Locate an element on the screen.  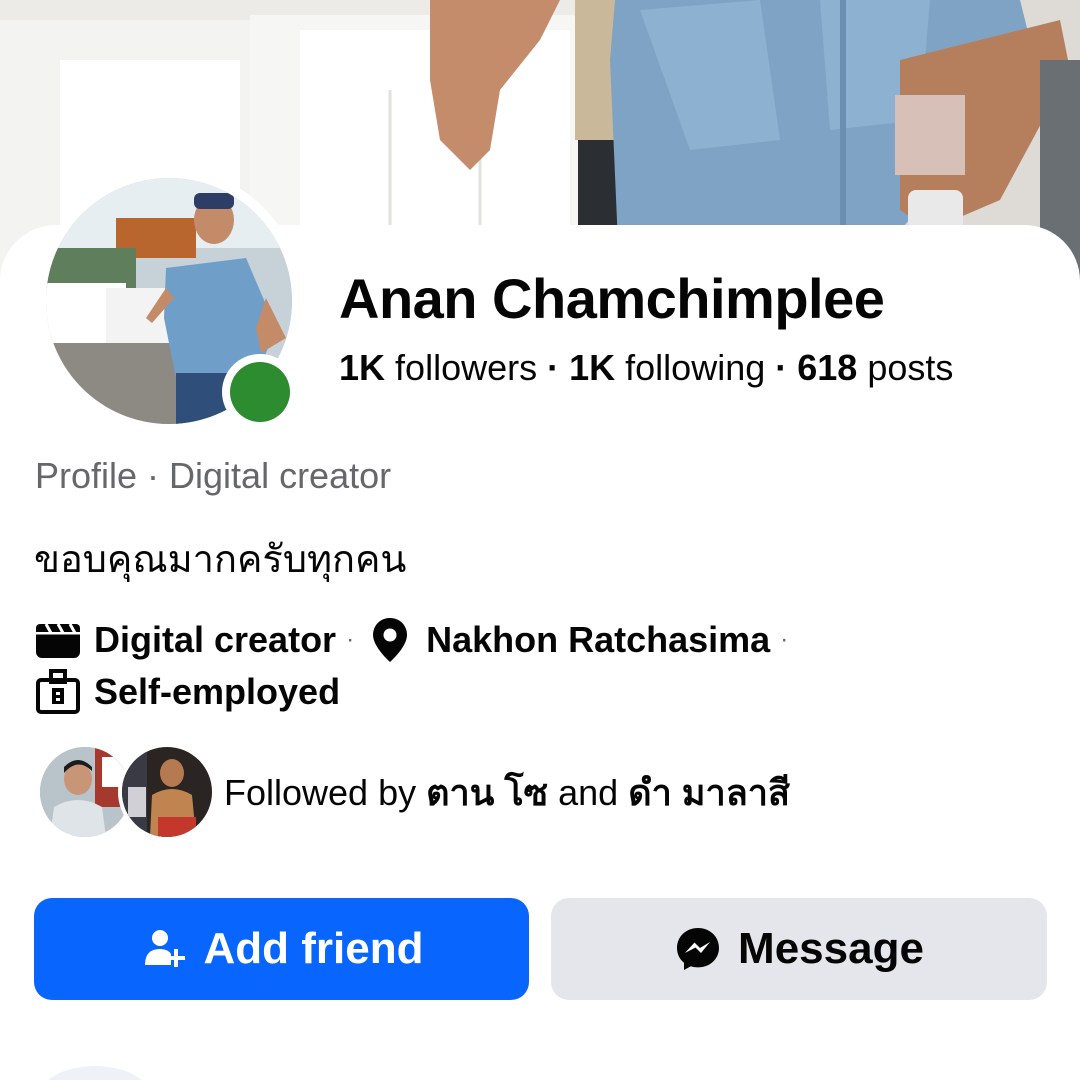
mutual-followers-text: Followed by ตาน โซ and ดำ มาลาสี is located at coordinates (507, 792).